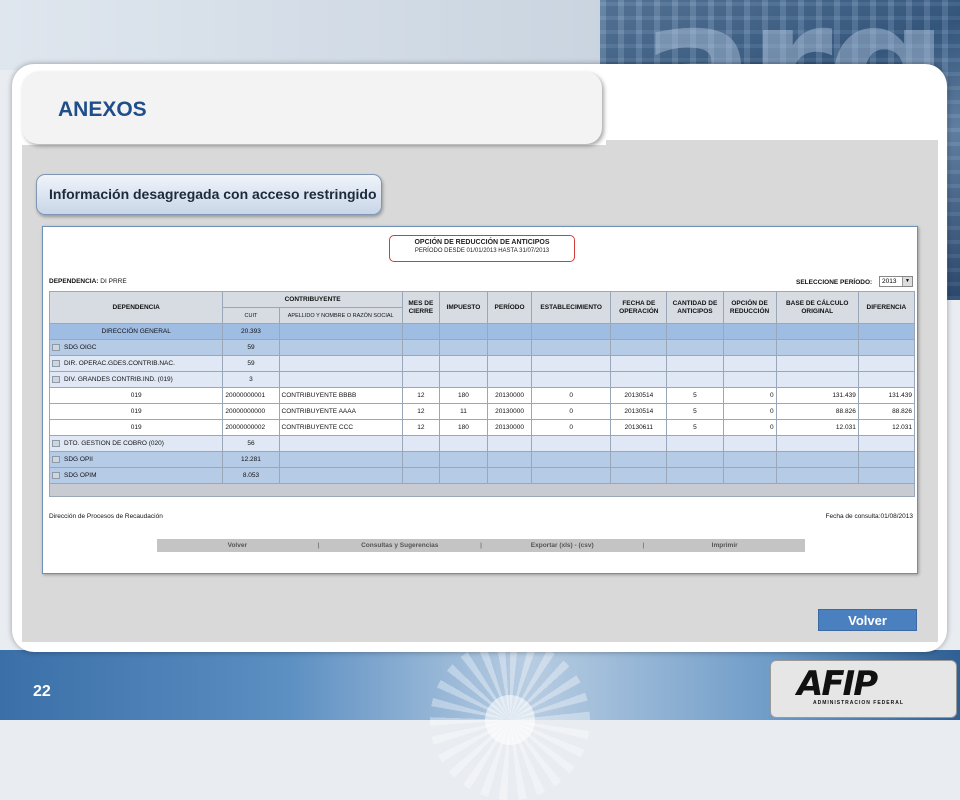 The image size is (960, 800). What do you see at coordinates (114, 444) in the screenshot?
I see `row-name: DTO. GESTION DE COBRO (020)` at bounding box center [114, 444].